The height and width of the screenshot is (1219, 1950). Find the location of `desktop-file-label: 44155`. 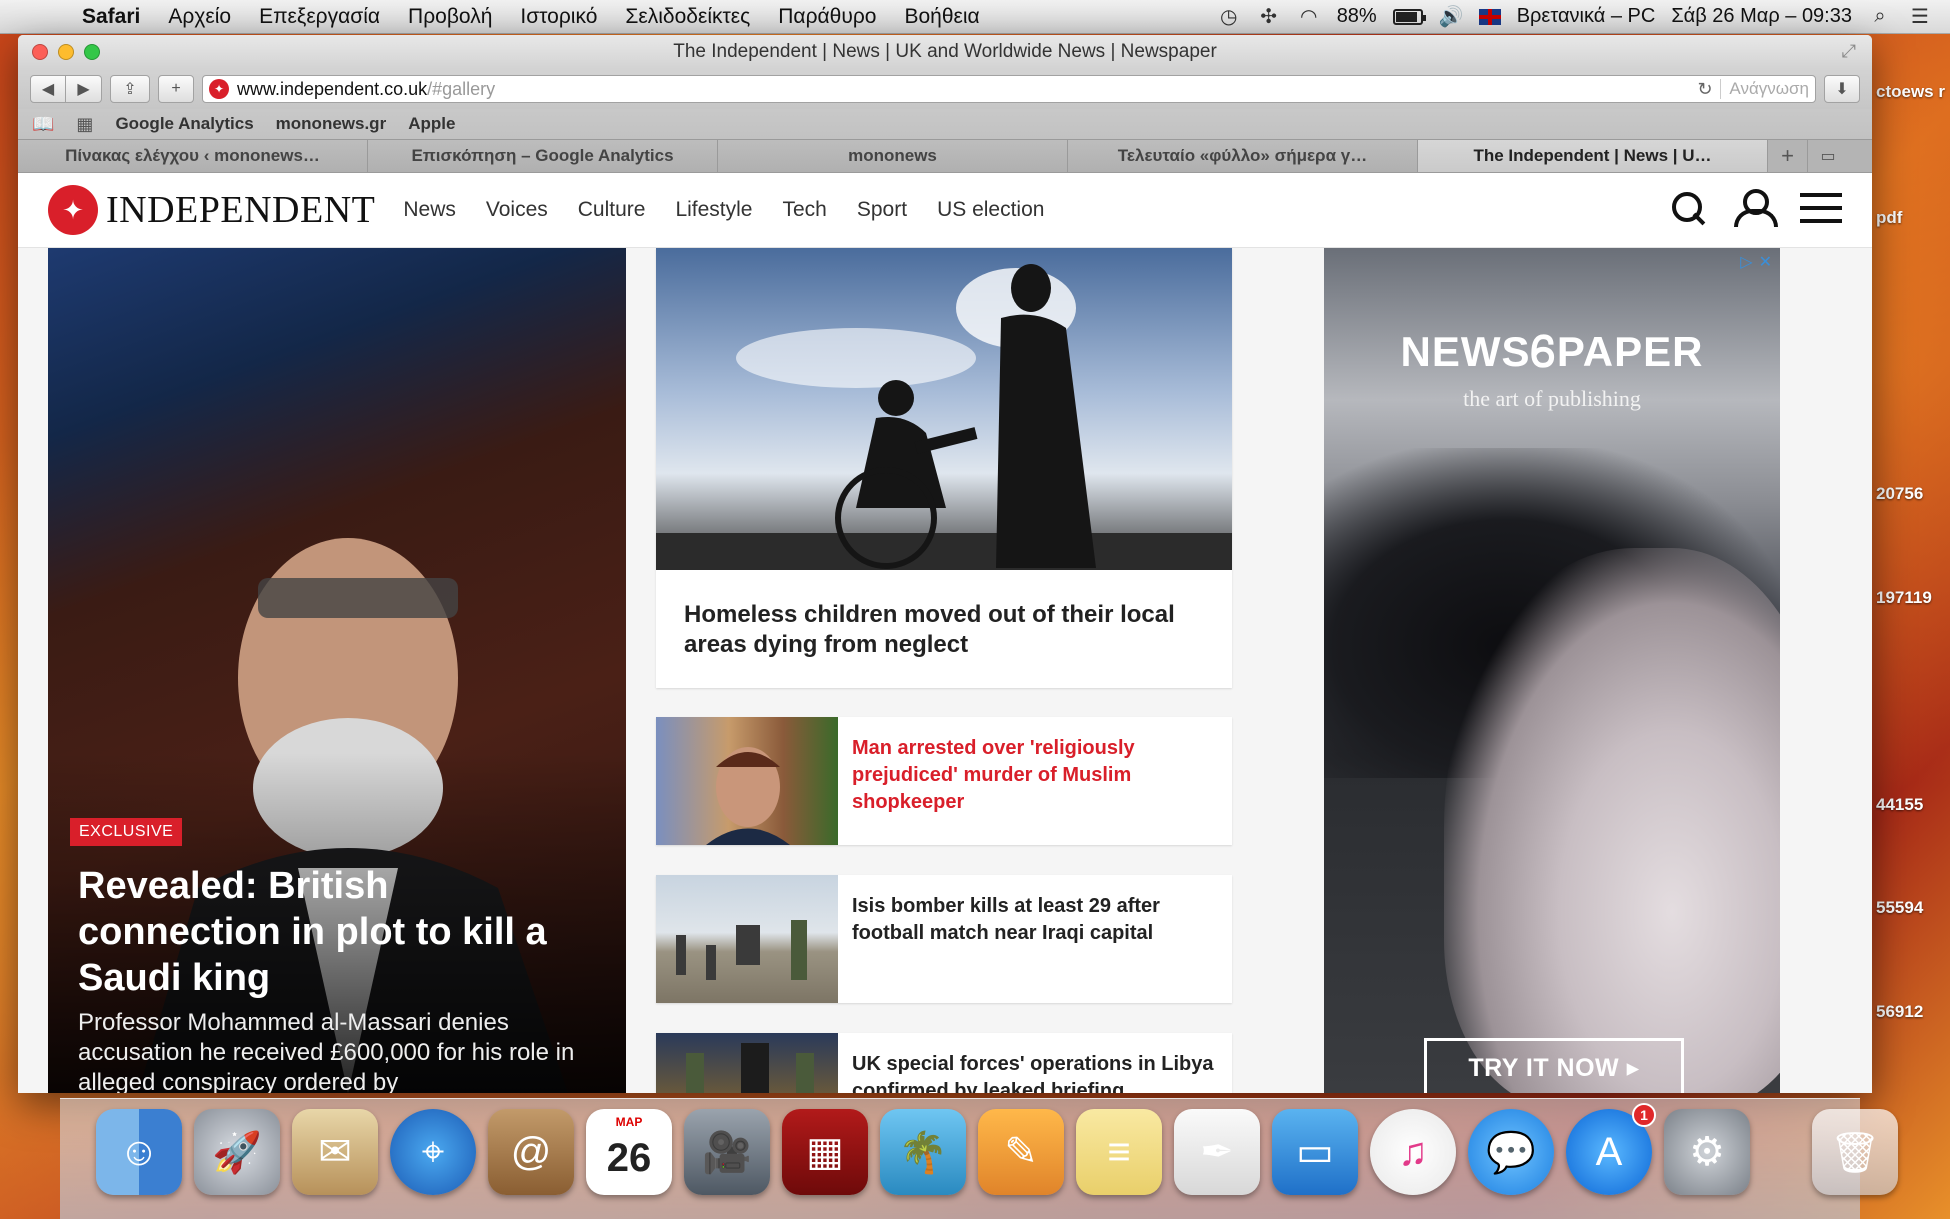

desktop-file-label: 44155 is located at coordinates (1899, 805).